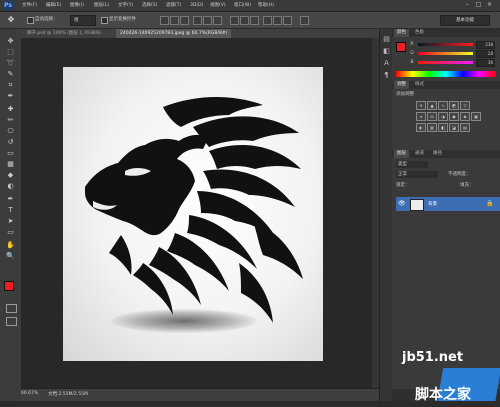 This screenshot has width=500, height=407. I want to click on auto-select-checkbox, so click(30, 20).